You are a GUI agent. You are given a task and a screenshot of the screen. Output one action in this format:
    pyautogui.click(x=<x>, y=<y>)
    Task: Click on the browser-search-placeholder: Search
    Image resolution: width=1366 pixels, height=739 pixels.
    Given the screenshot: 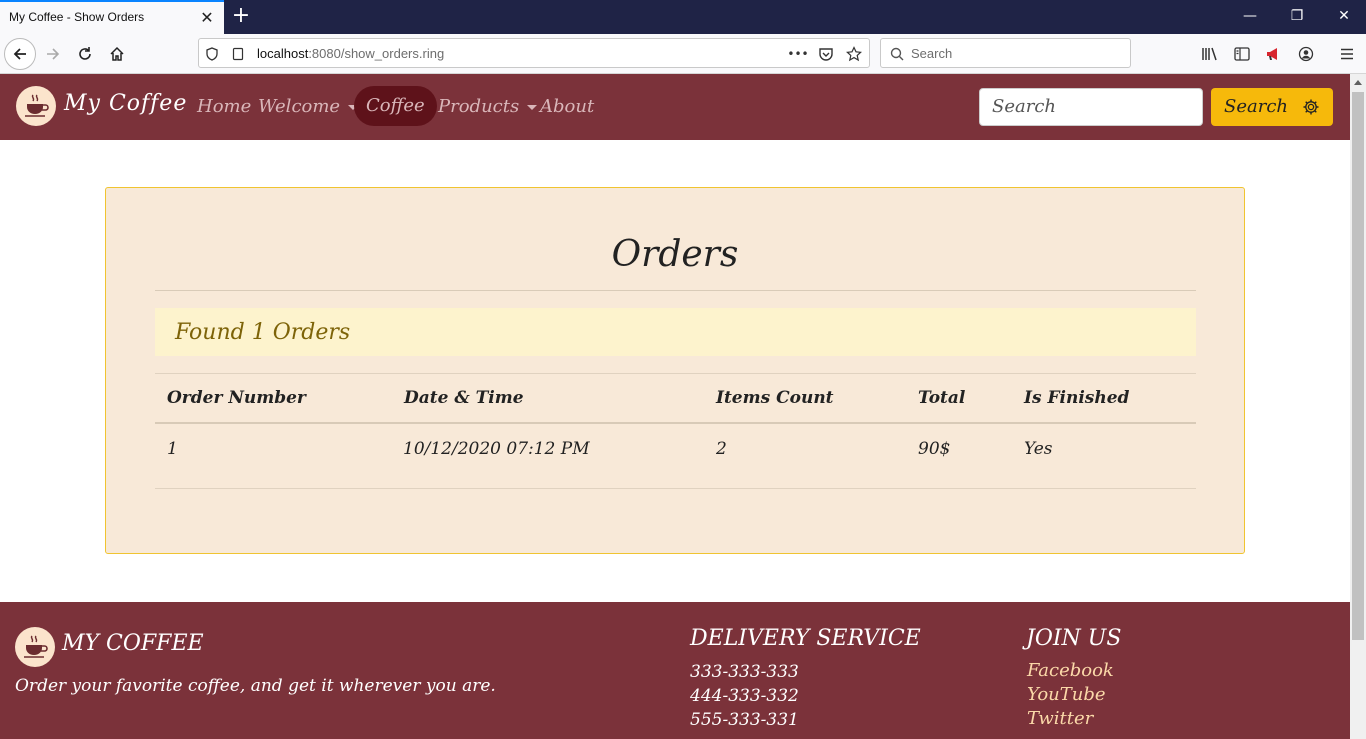 What is the action you would take?
    pyautogui.click(x=932, y=53)
    